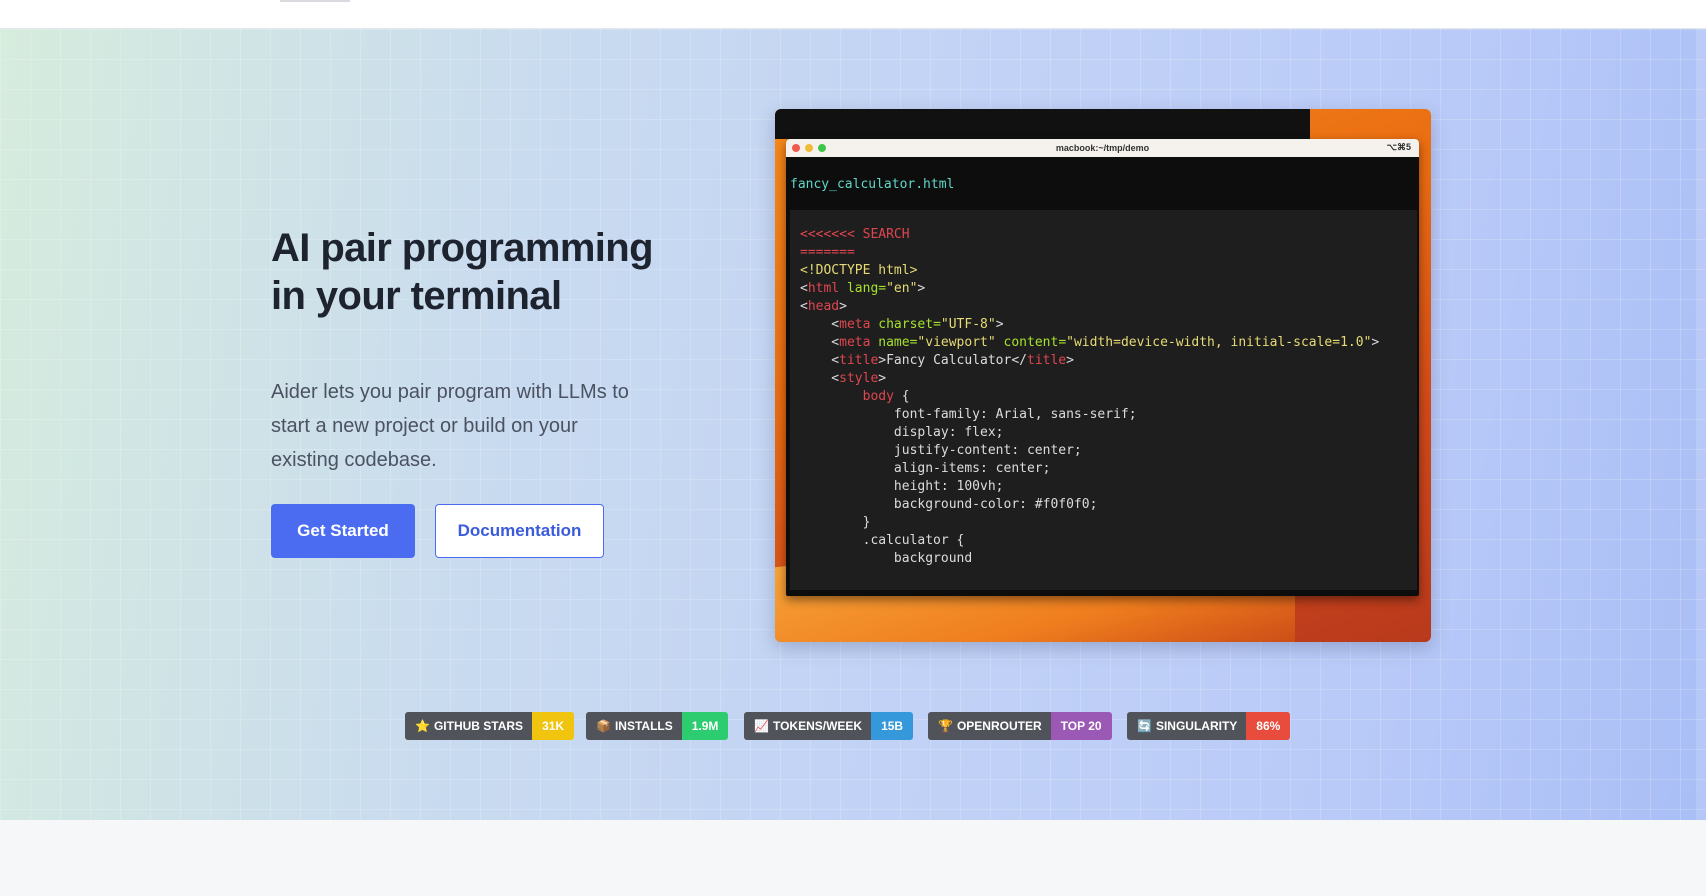  Describe the element at coordinates (1398, 147) in the screenshot. I see `terminal-shortcut: ⌥⌘5` at that location.